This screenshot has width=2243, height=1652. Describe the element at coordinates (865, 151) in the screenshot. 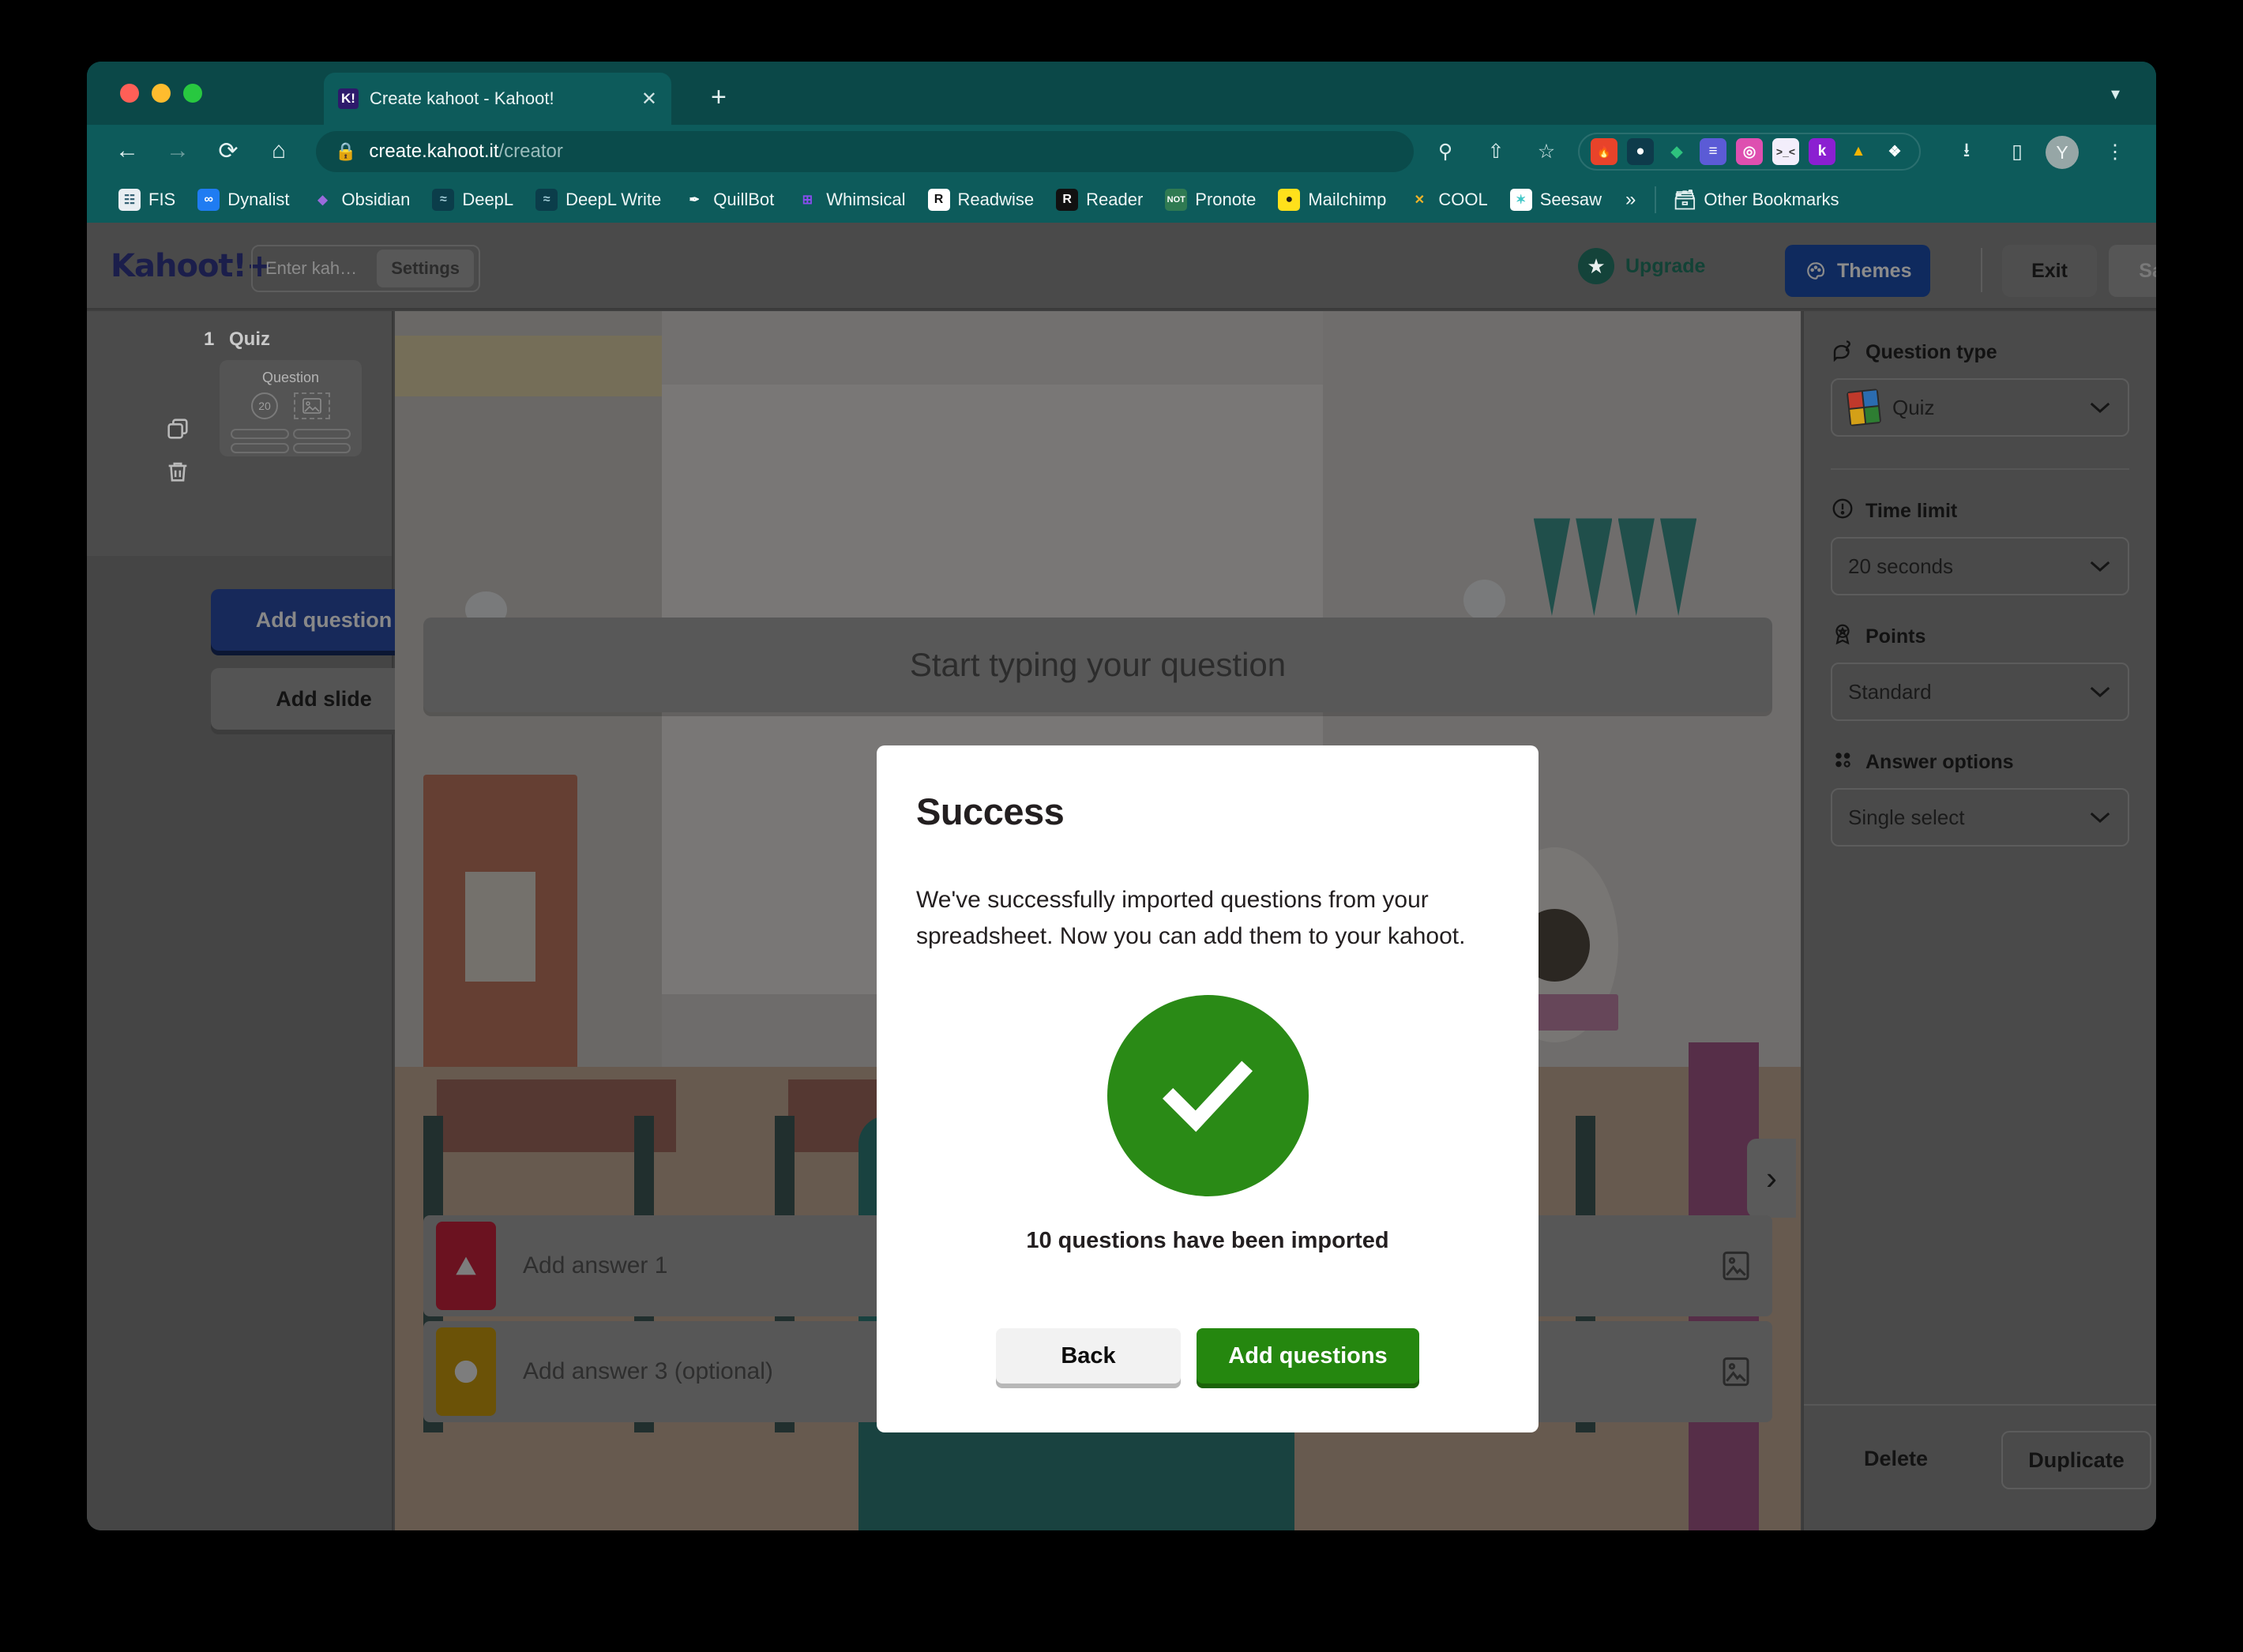

I see `address-bar: 🔒 create.kahoot.it/creator` at that location.